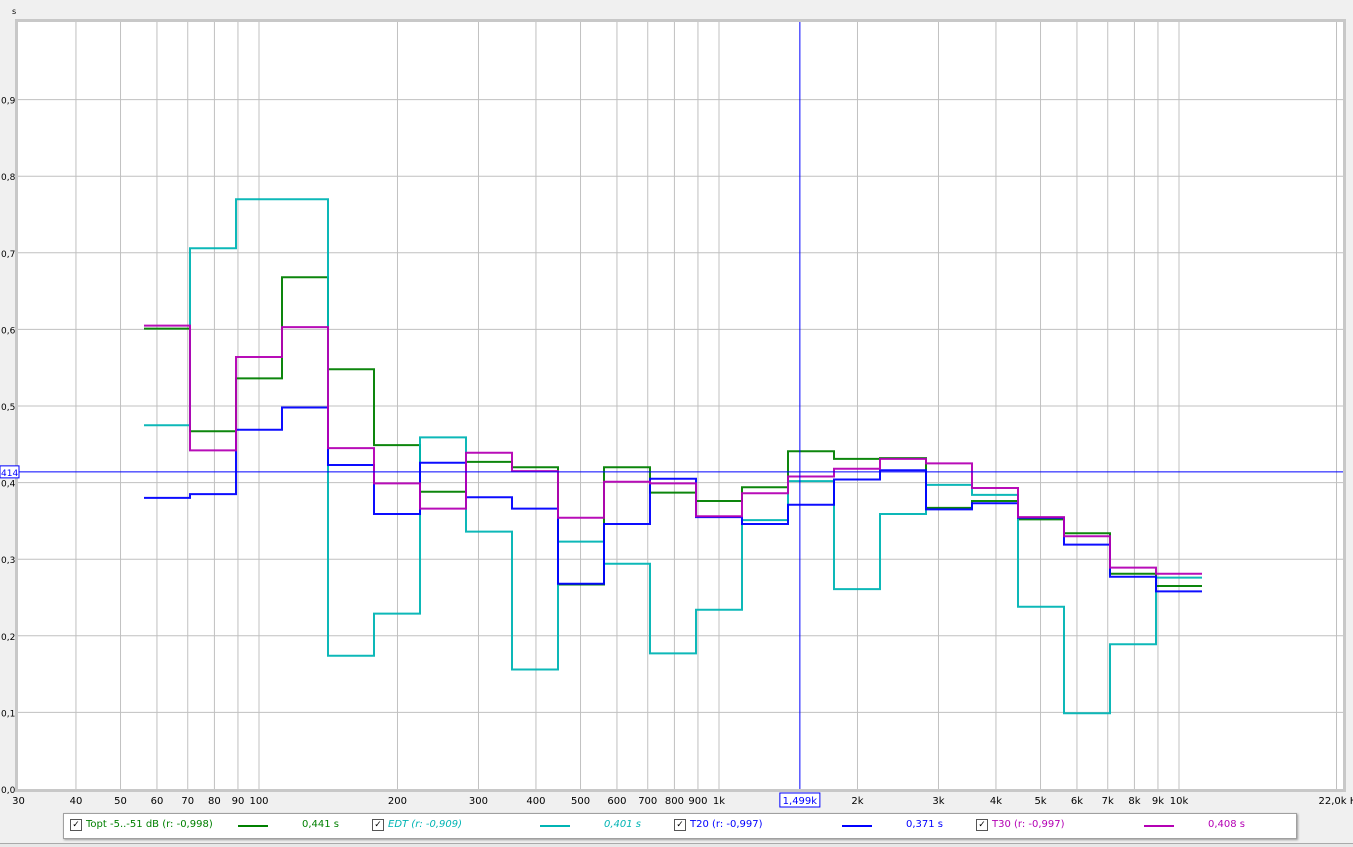 The image size is (1353, 847). I want to click on legend-label-1: EDT (r: -0,909), so click(425, 824).